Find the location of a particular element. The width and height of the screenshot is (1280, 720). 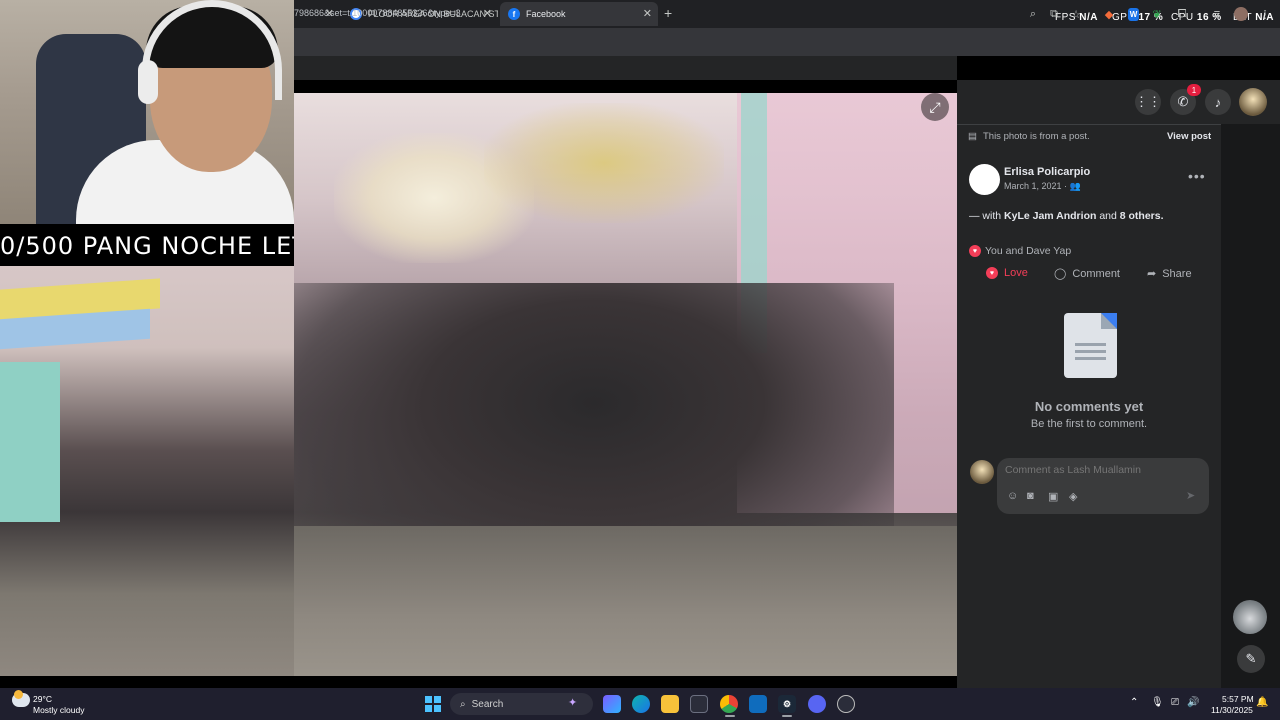

extension-shield-icon: W is located at coordinates (1133, 14).